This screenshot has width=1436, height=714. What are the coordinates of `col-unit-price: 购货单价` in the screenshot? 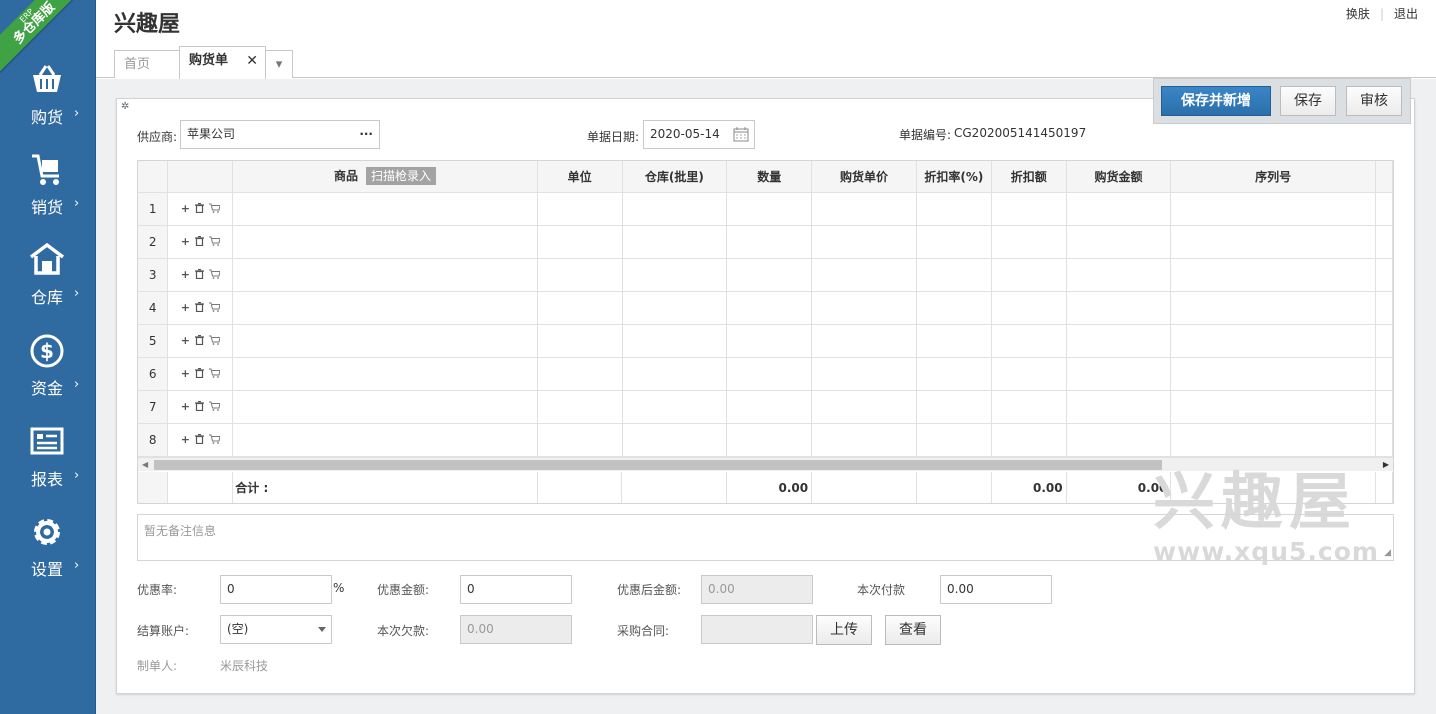 It's located at (864, 177).